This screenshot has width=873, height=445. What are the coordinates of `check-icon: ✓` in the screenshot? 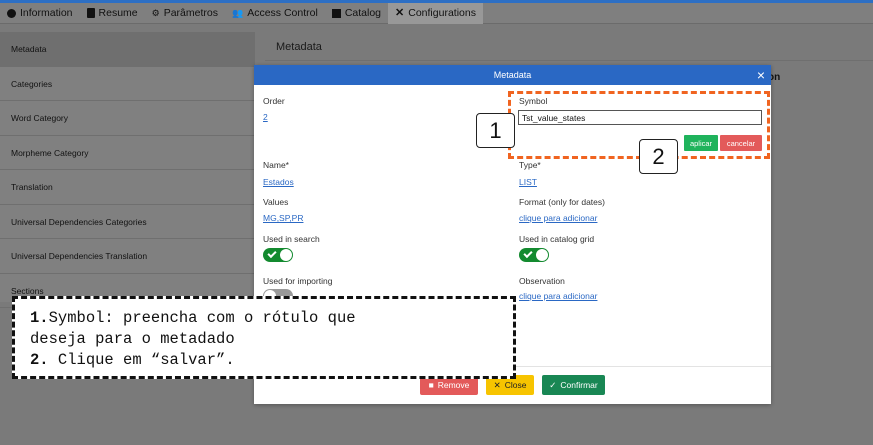 It's located at (553, 384).